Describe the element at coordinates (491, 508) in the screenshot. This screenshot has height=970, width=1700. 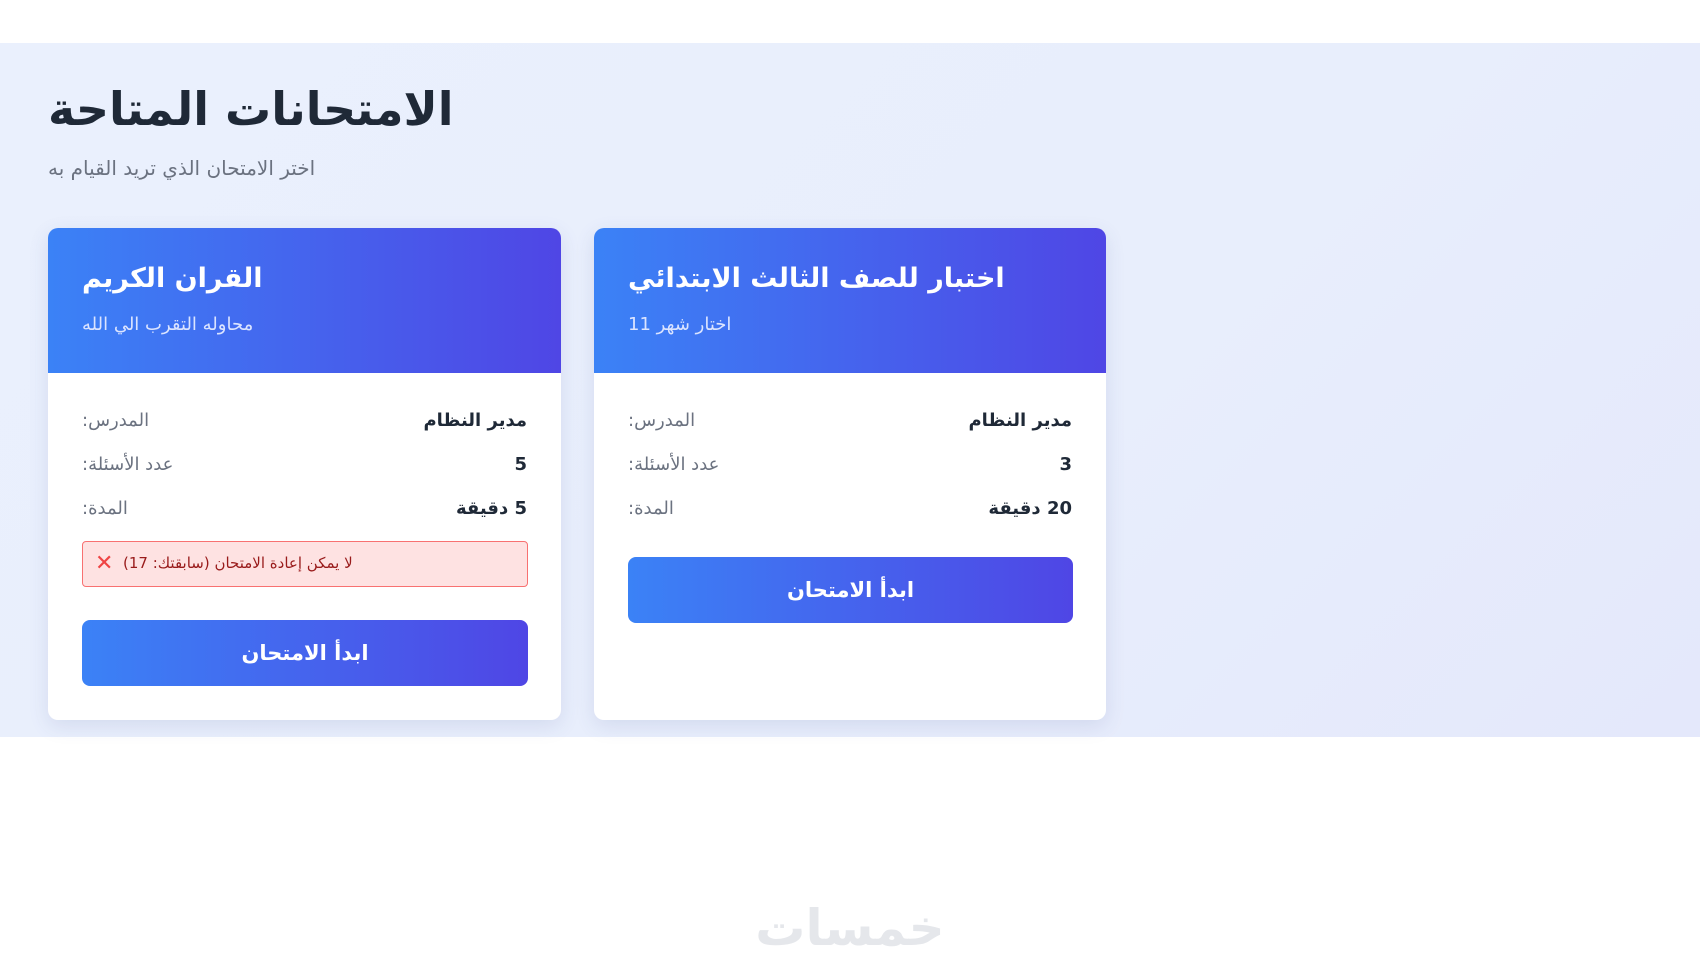
I see `duration-value: 5 دقيقة` at that location.